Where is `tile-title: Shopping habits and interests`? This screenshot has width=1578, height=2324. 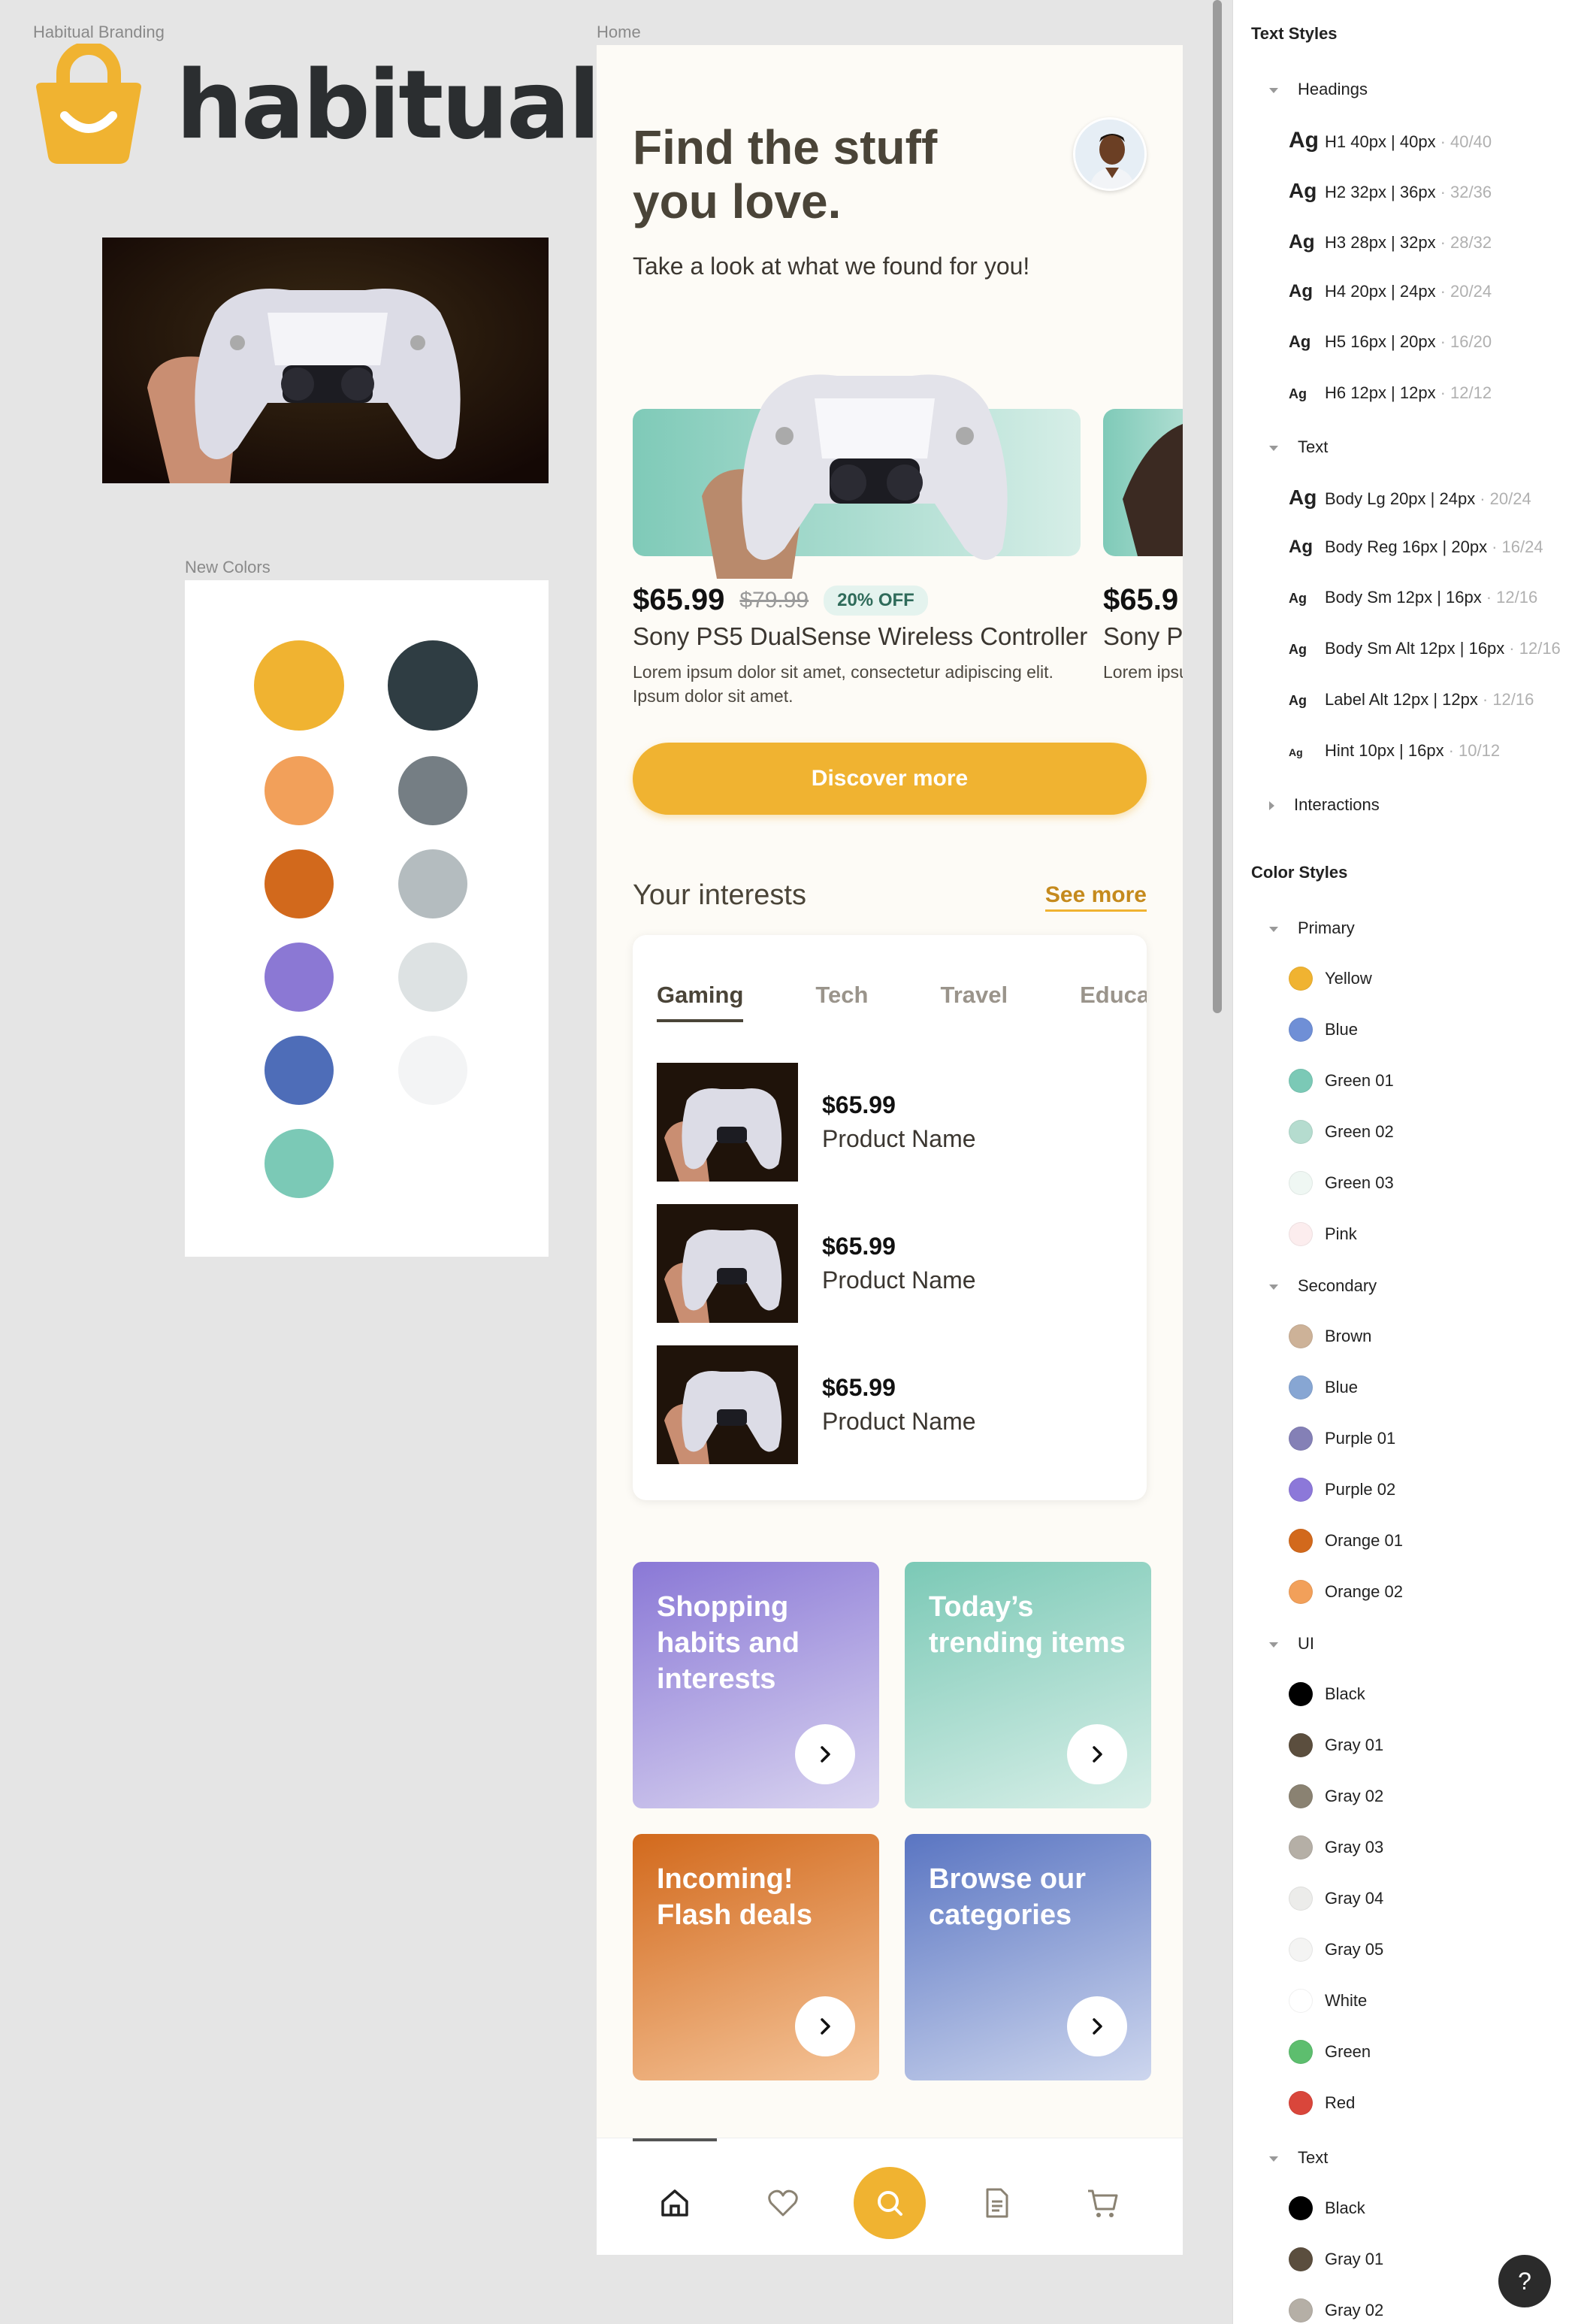 tile-title: Shopping habits and interests is located at coordinates (729, 1643).